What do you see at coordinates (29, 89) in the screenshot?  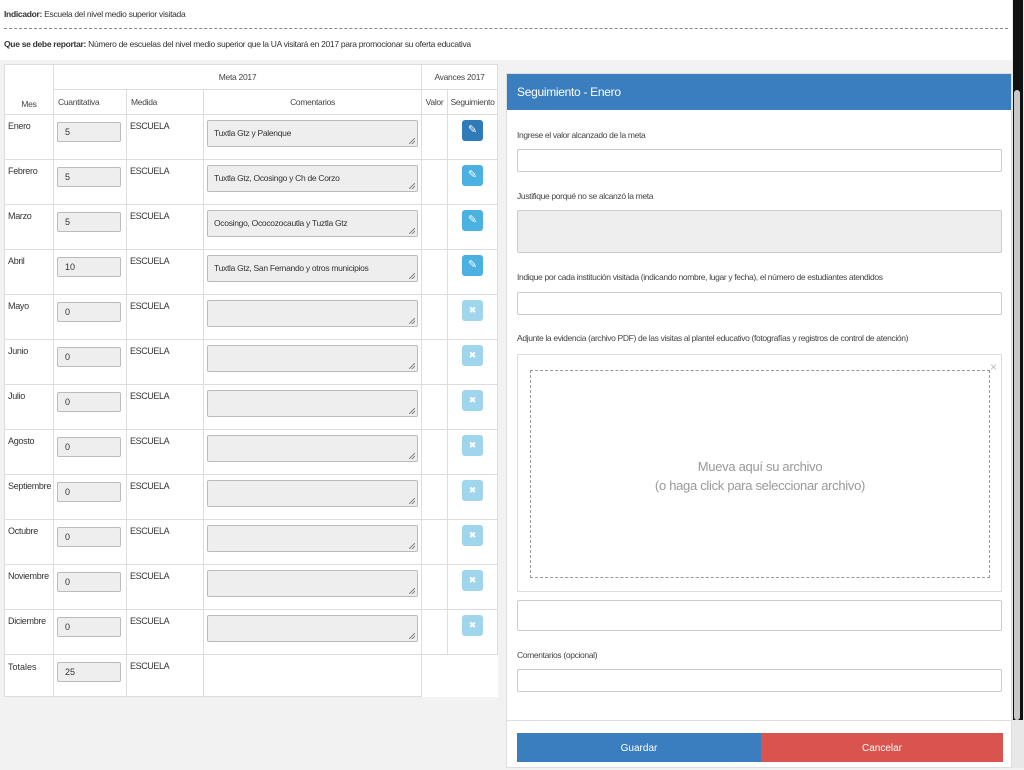 I see `column-header-mes: Mes` at bounding box center [29, 89].